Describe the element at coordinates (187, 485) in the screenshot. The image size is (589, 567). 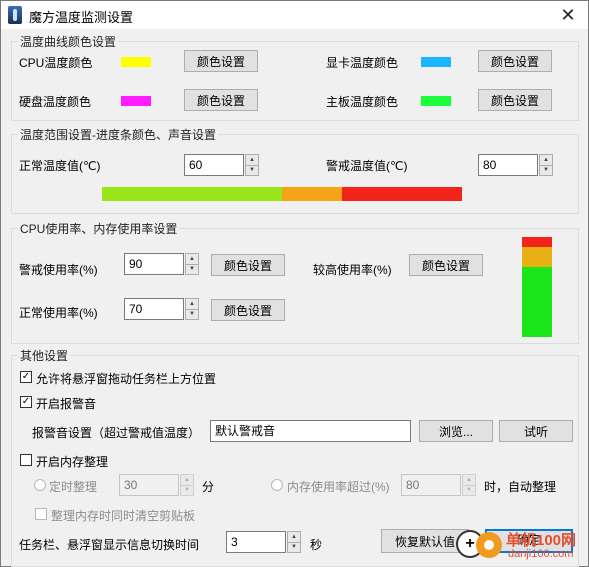
I see `timed-clean-spinner: ▲ ▼` at that location.